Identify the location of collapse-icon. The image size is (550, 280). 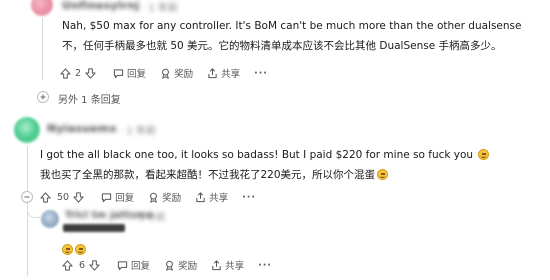
(27, 197).